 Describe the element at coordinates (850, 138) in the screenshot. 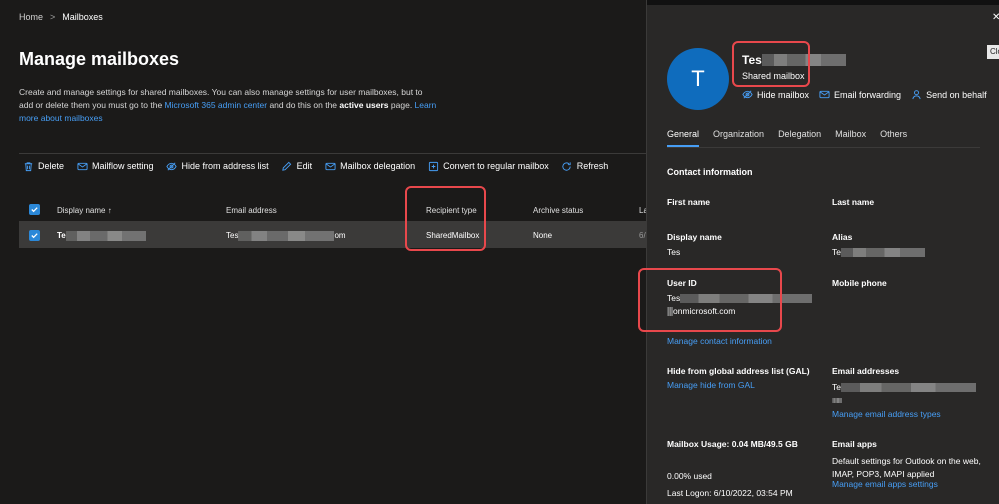

I see `tab-mailbox: Mailbox` at that location.